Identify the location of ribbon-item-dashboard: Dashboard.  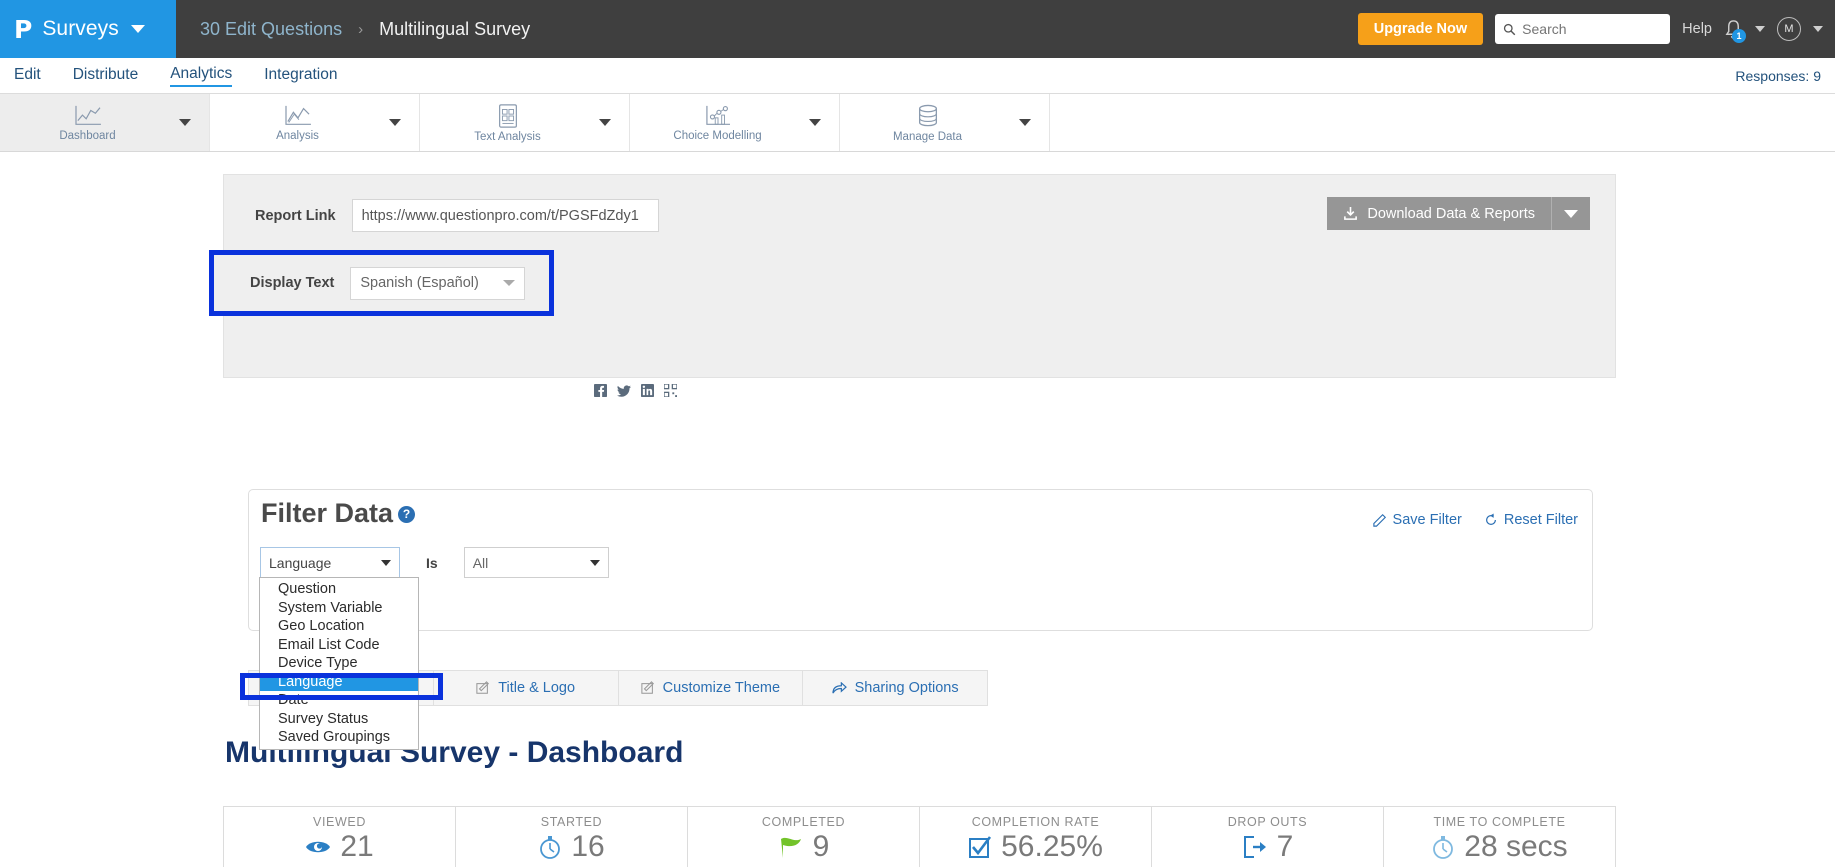
(105, 122).